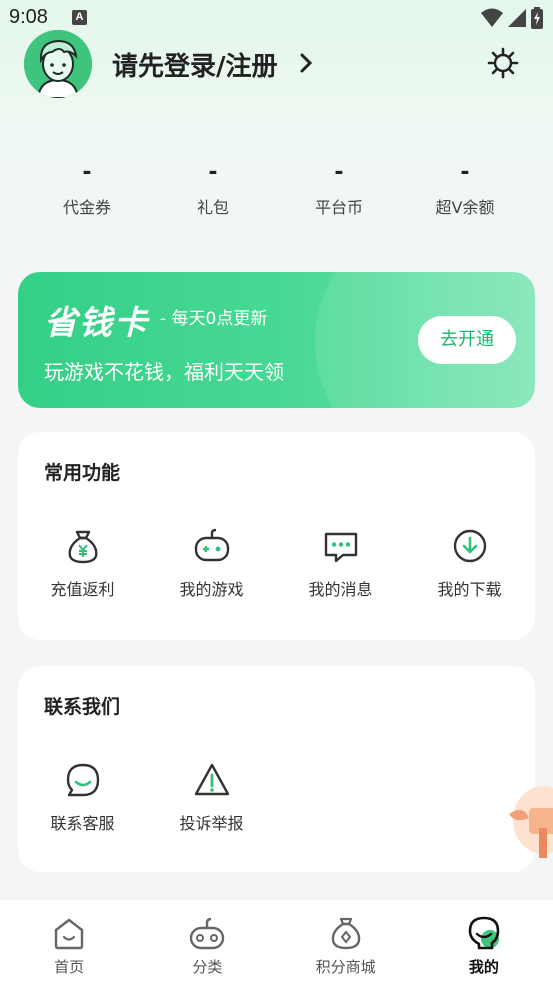  I want to click on nav-label: 首页, so click(69, 967).